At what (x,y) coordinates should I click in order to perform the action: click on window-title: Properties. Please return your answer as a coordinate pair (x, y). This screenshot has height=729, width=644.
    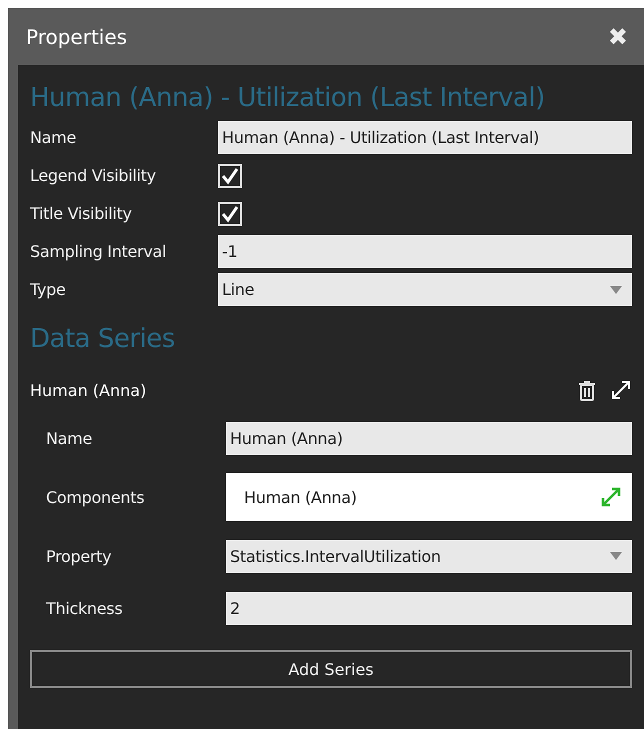
    Looking at the image, I should click on (77, 36).